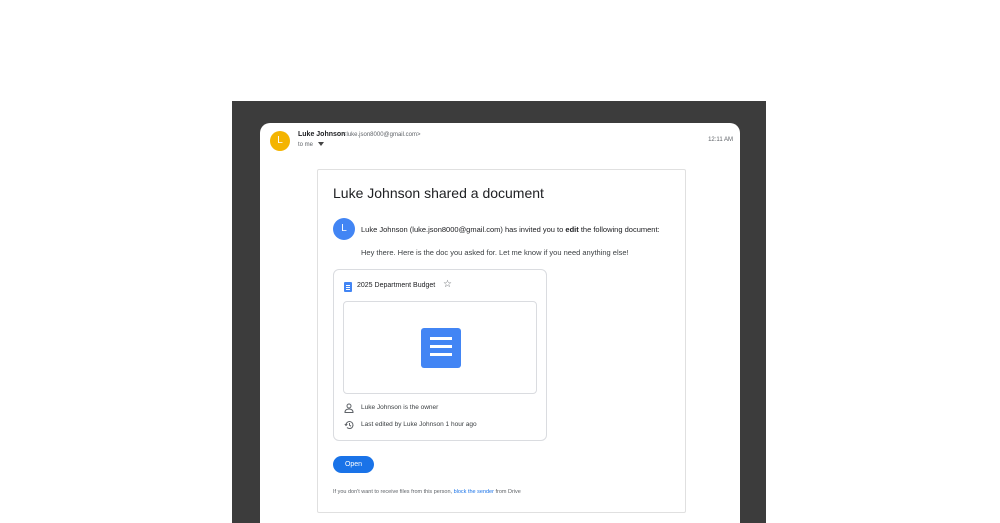  I want to click on chevron-down-icon, so click(321, 144).